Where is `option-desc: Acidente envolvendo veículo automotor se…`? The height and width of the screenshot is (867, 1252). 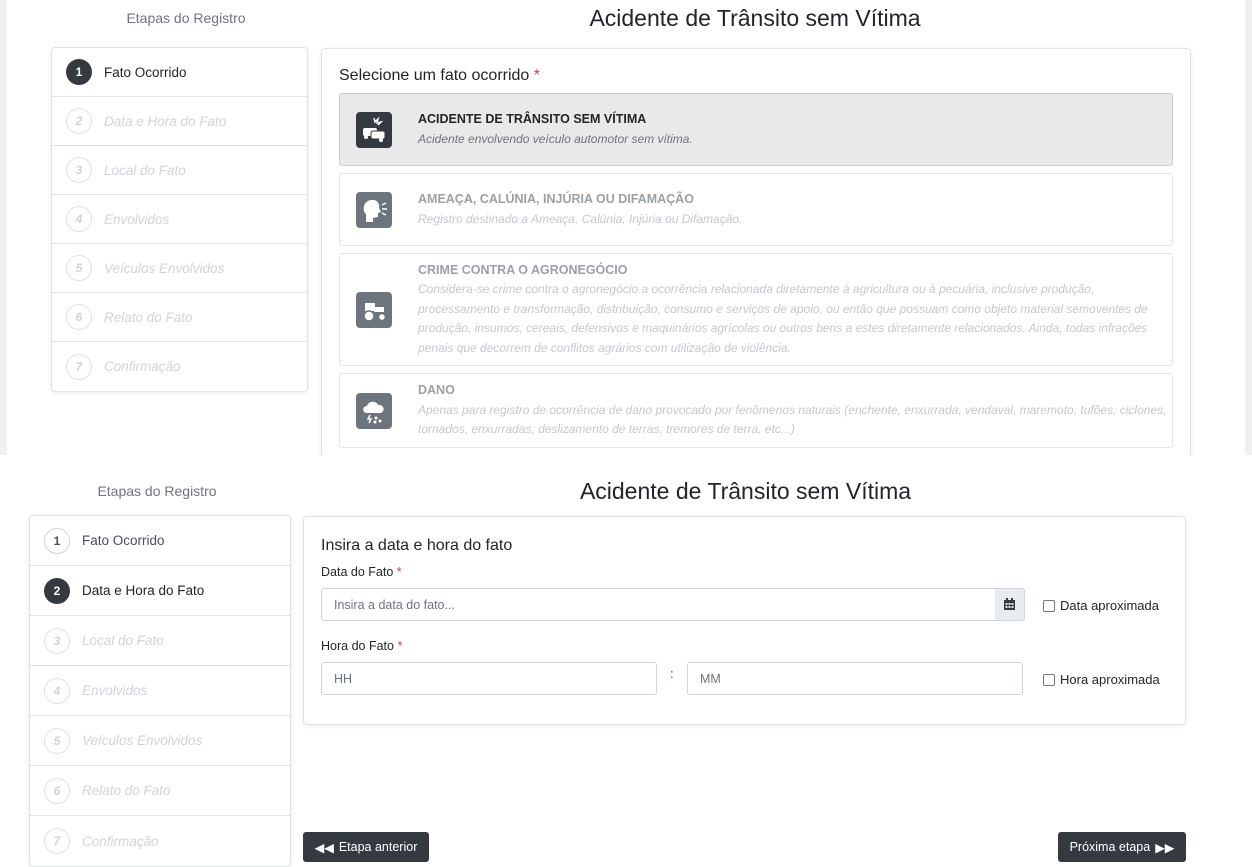 option-desc: Acidente envolvendo veículo automotor se… is located at coordinates (555, 138).